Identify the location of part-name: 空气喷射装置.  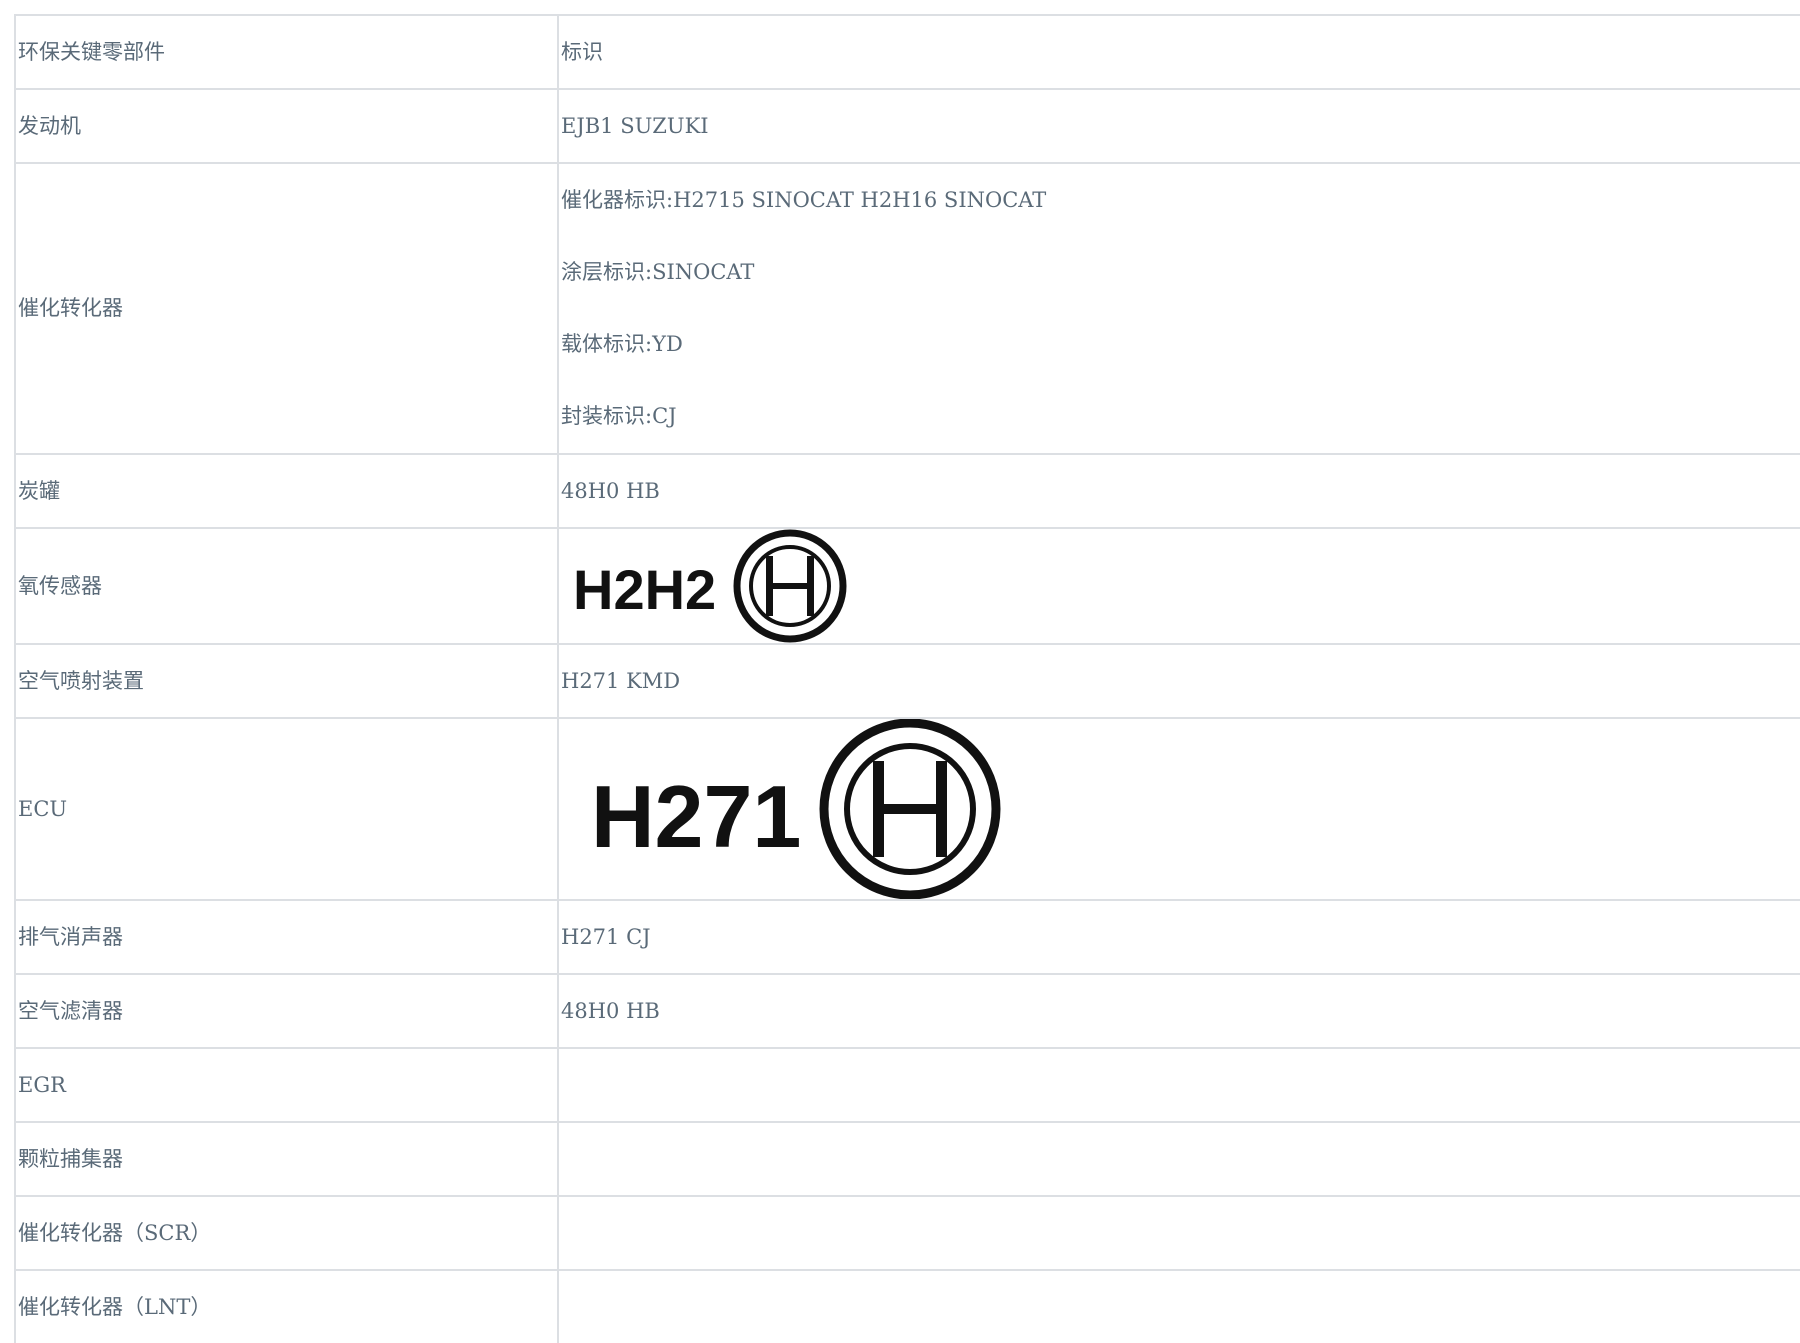
(286, 681).